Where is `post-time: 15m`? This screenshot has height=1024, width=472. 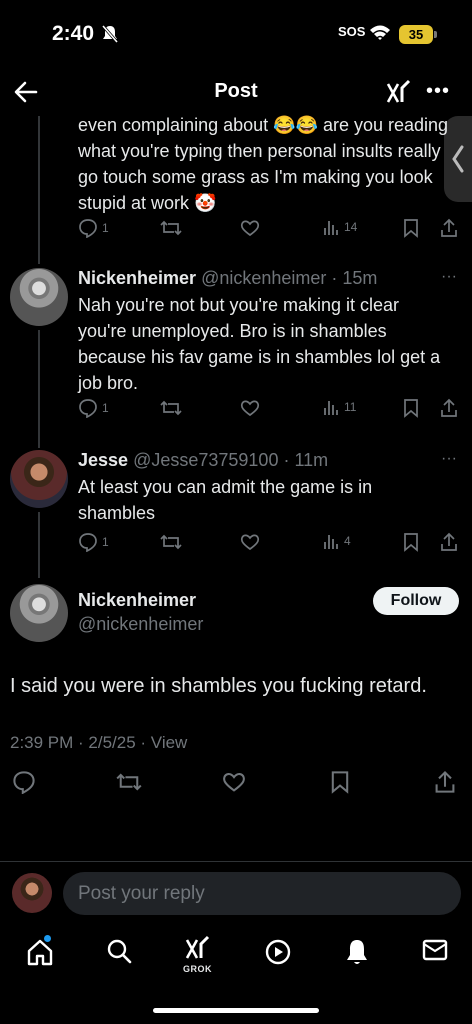
post-time: 15m is located at coordinates (360, 278).